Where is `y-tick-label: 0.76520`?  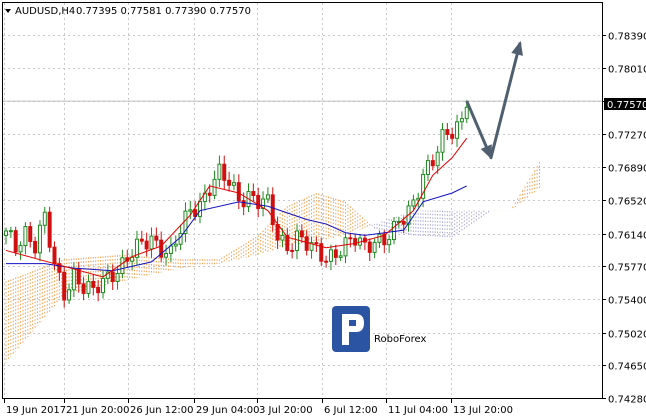 y-tick-label: 0.76520 is located at coordinates (627, 202).